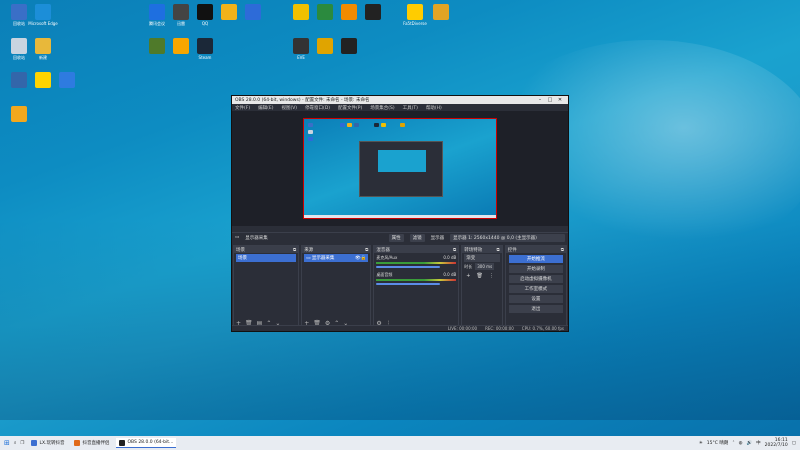 The image size is (800, 450). Describe the element at coordinates (468, 276) in the screenshot. I see `add-icon: +` at that location.